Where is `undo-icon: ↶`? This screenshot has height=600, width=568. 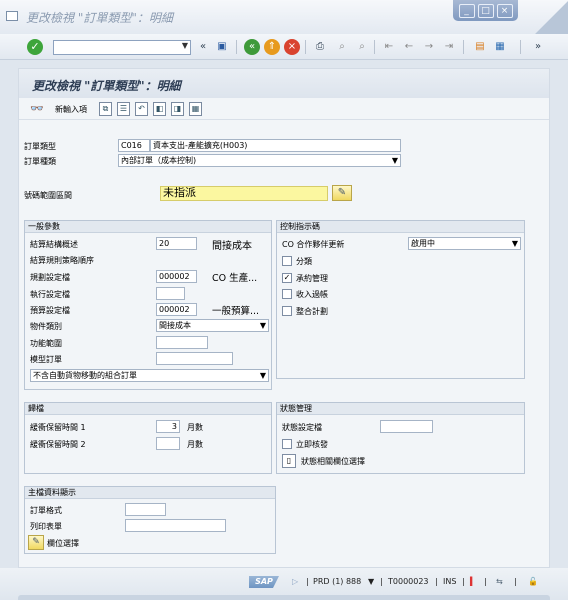 undo-icon: ↶ is located at coordinates (141, 109).